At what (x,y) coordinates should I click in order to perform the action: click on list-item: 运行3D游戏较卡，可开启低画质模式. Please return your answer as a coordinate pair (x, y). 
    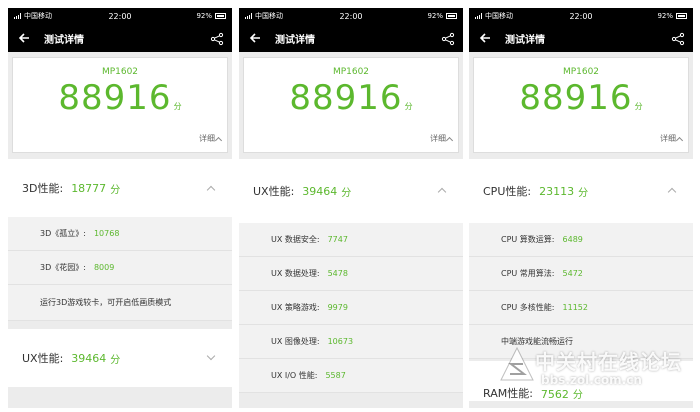
    Looking at the image, I should click on (120, 303).